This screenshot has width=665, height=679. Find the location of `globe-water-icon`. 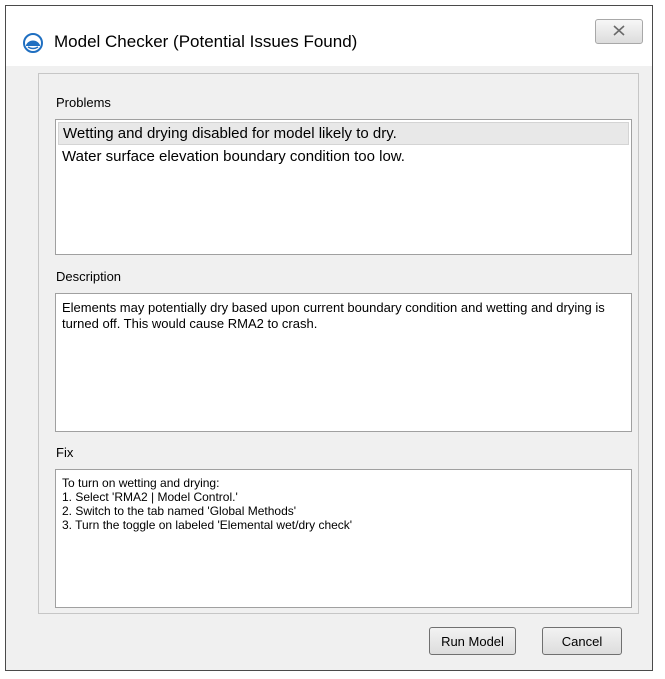

globe-water-icon is located at coordinates (33, 43).